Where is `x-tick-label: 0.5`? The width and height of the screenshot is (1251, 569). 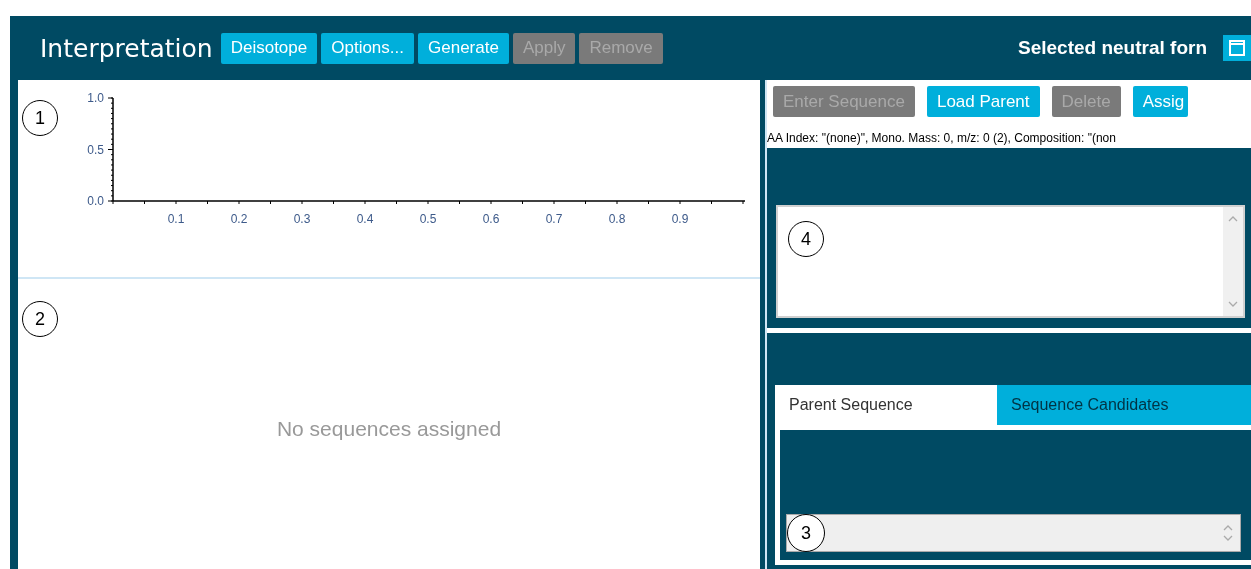 x-tick-label: 0.5 is located at coordinates (428, 219).